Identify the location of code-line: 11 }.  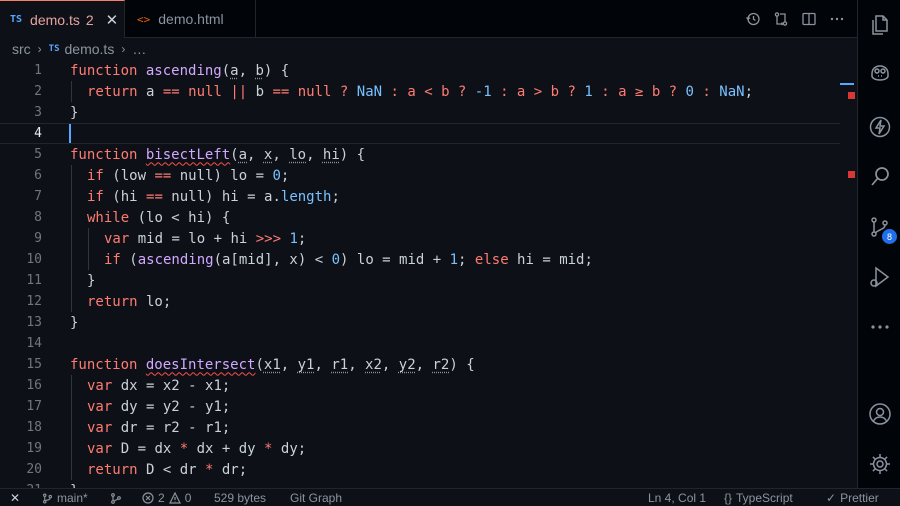
(420, 280).